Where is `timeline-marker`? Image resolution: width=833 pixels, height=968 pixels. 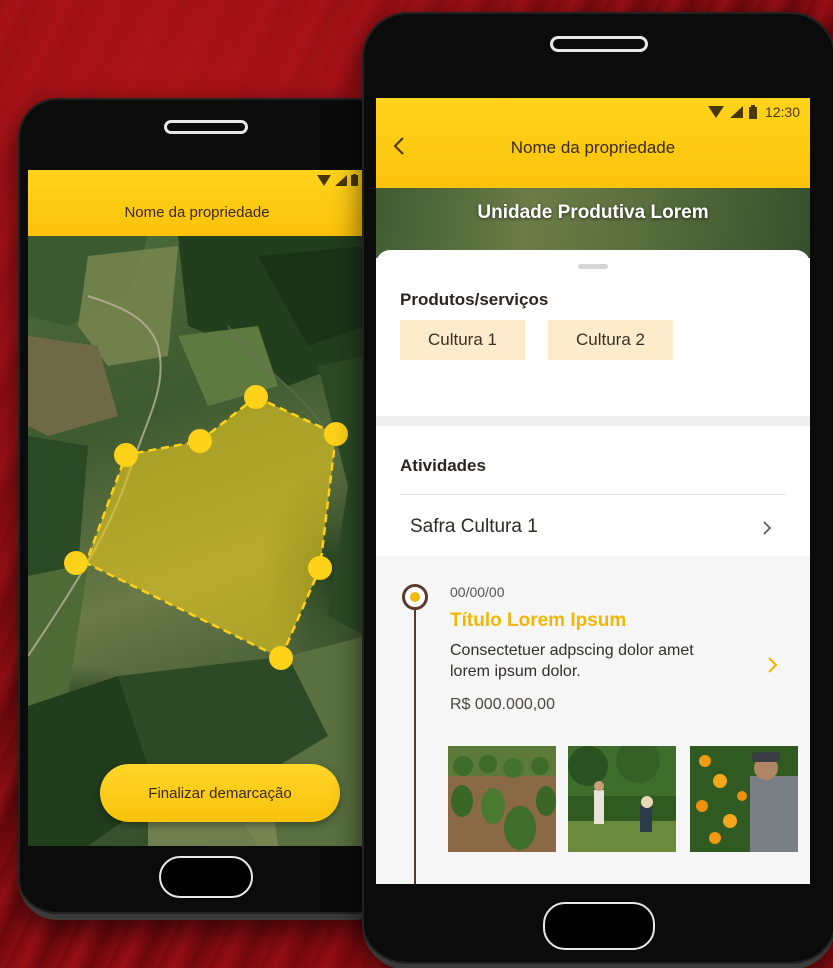
timeline-marker is located at coordinates (415, 597).